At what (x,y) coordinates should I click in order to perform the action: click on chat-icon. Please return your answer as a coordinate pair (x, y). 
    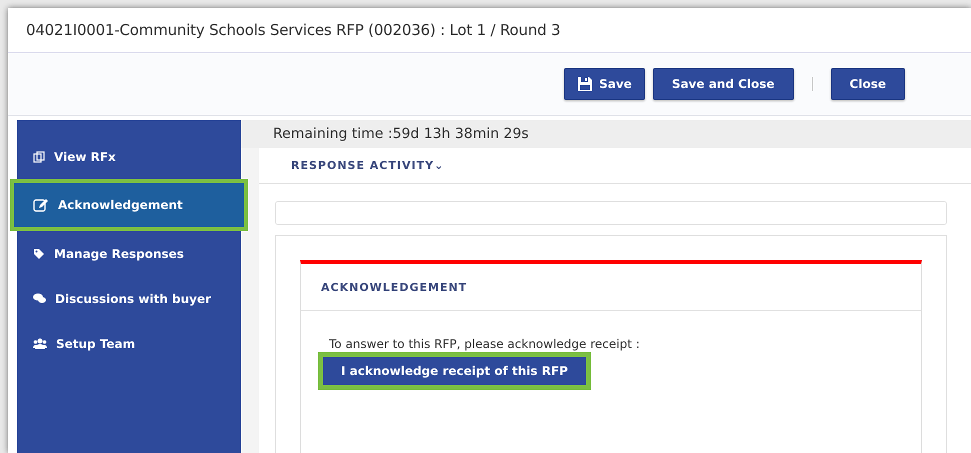
    Looking at the image, I should click on (39, 298).